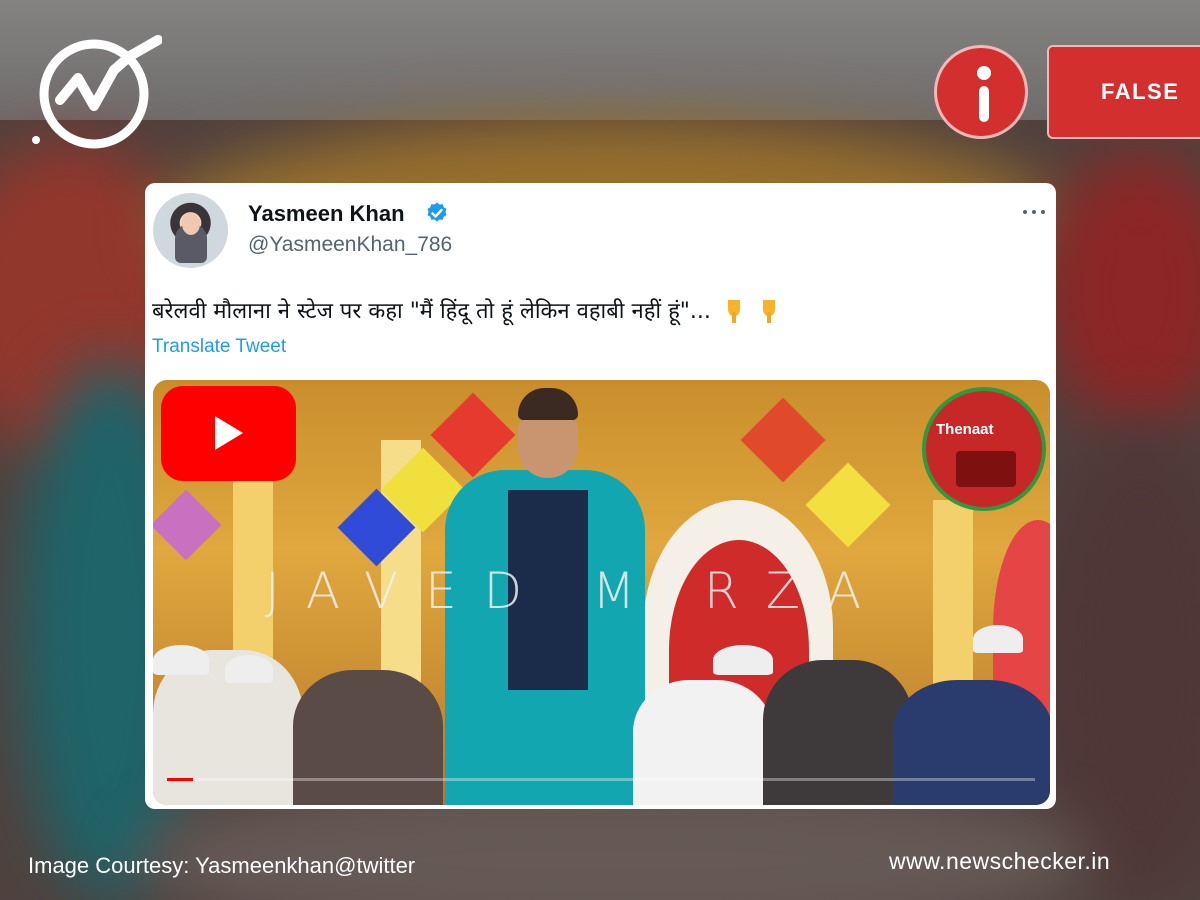  What do you see at coordinates (180, 779) in the screenshot?
I see `video-progress-fill` at bounding box center [180, 779].